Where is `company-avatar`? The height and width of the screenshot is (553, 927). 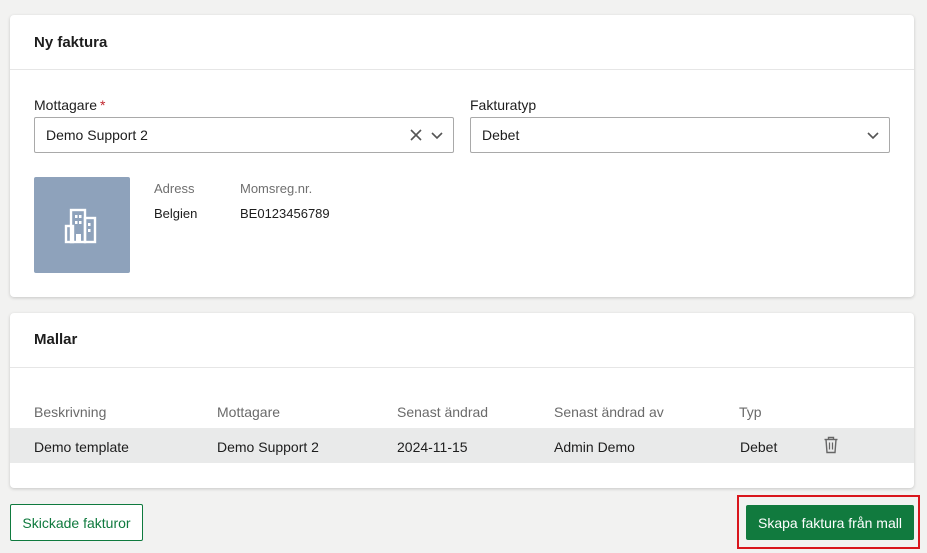
company-avatar is located at coordinates (82, 225).